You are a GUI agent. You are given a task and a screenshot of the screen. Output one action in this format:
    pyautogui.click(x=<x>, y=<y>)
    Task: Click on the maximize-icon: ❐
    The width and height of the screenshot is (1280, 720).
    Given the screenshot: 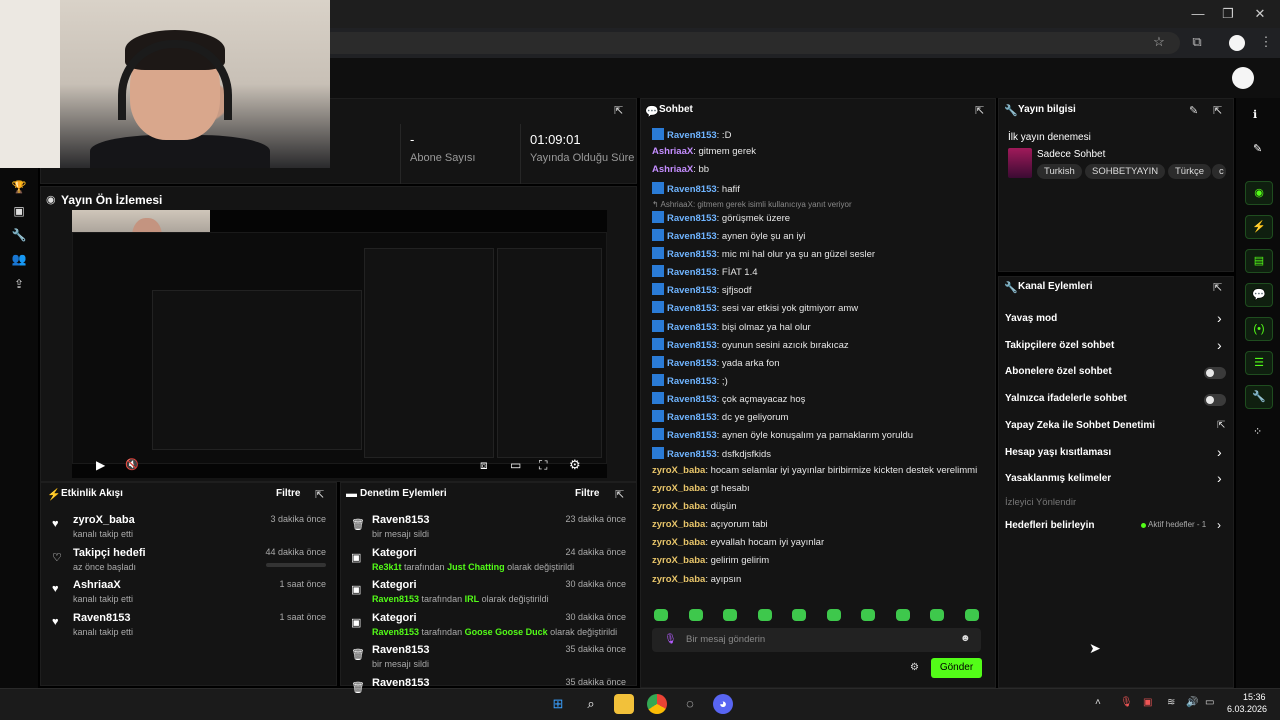 What is the action you would take?
    pyautogui.click(x=1228, y=14)
    